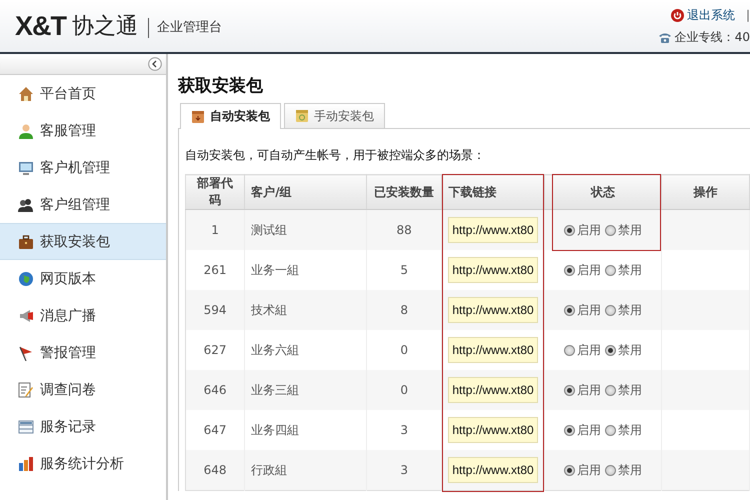 The image size is (750, 500). What do you see at coordinates (665, 37) in the screenshot?
I see `phone-icon` at bounding box center [665, 37].